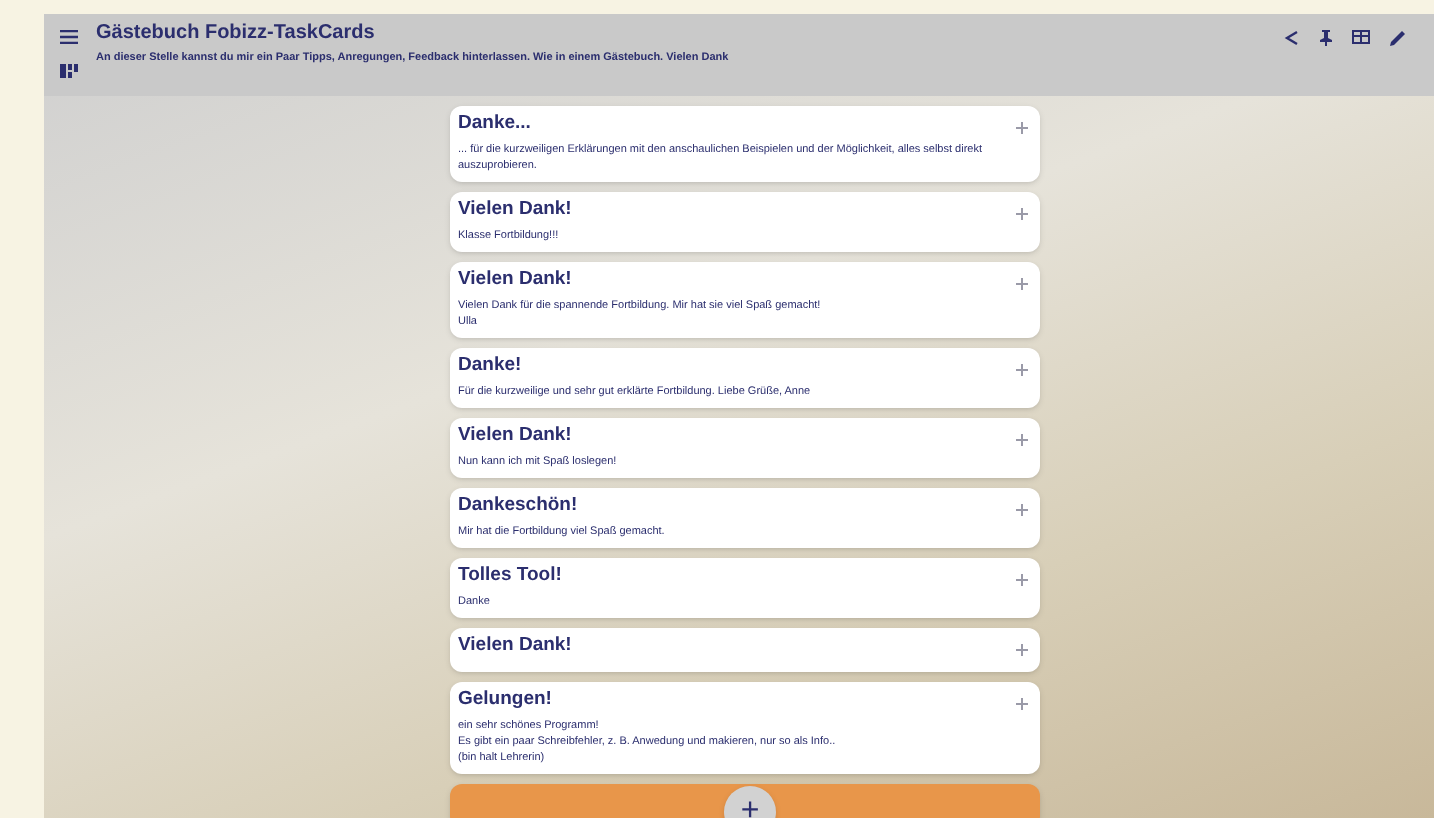 The image size is (1434, 818). What do you see at coordinates (518, 505) in the screenshot?
I see `card-title: Dankeschön!` at bounding box center [518, 505].